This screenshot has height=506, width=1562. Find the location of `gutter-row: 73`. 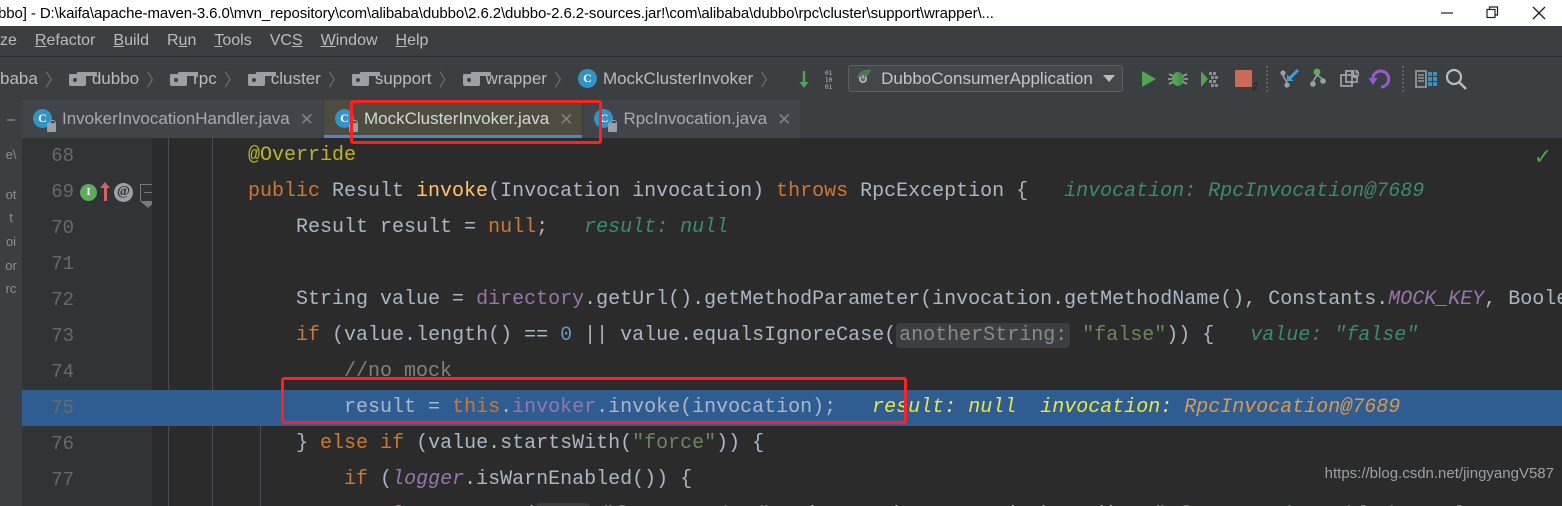

gutter-row: 73 is located at coordinates (87, 336).